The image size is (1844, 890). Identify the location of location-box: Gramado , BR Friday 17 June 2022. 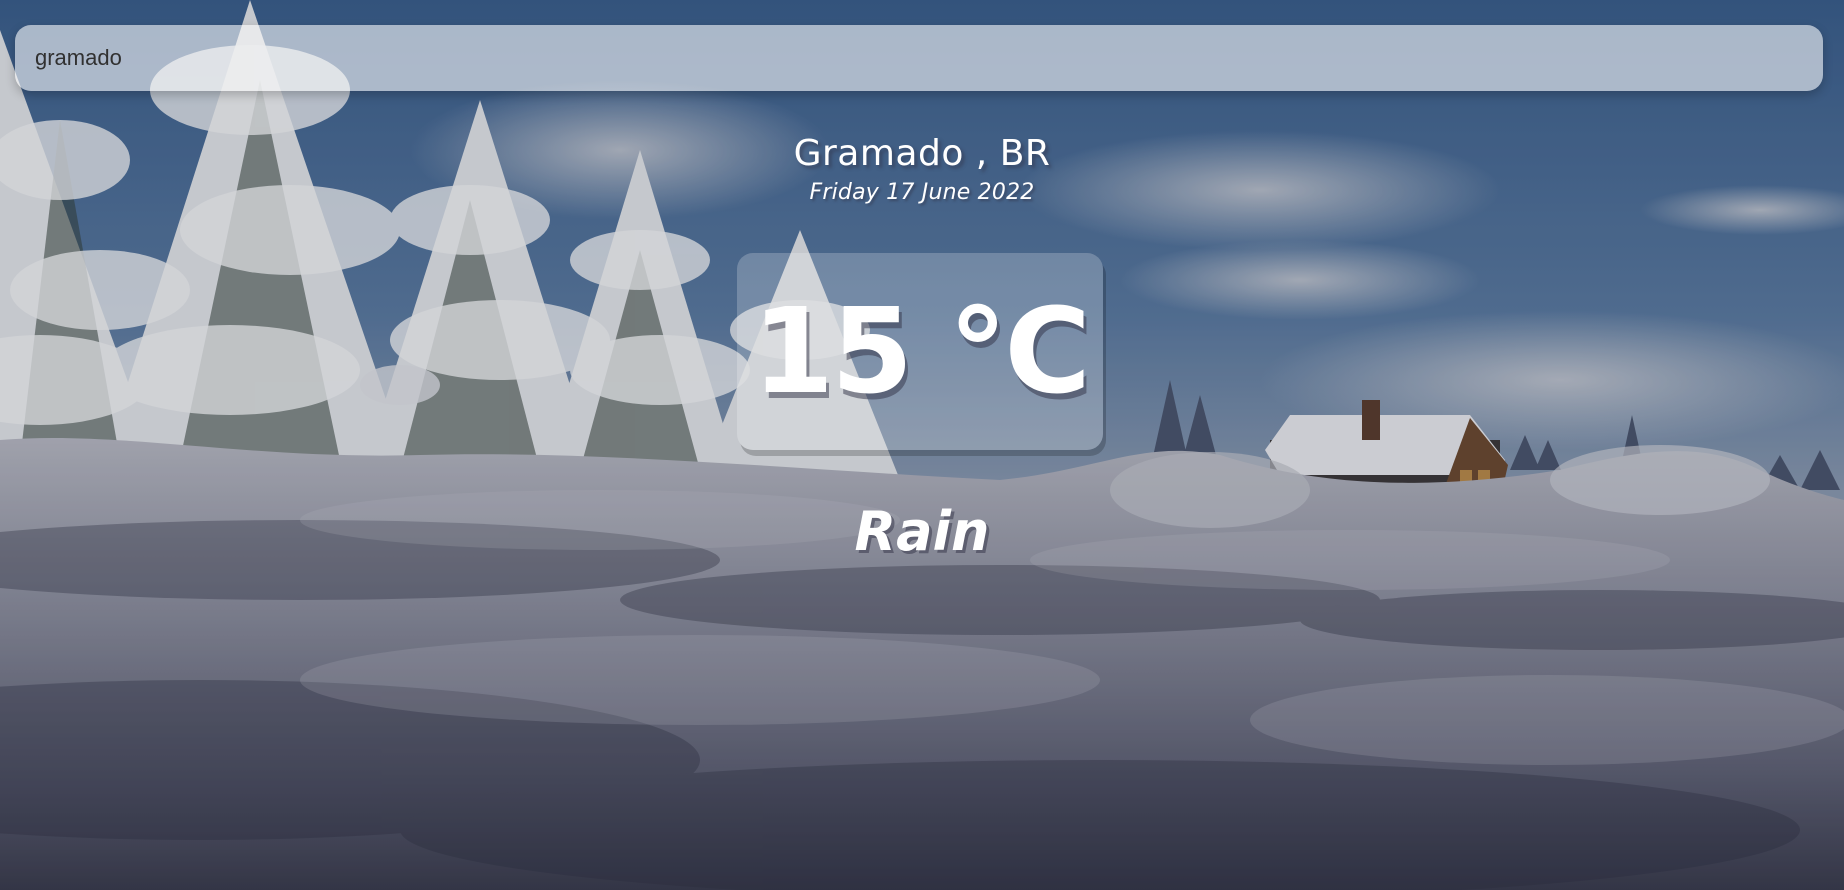
(922, 167).